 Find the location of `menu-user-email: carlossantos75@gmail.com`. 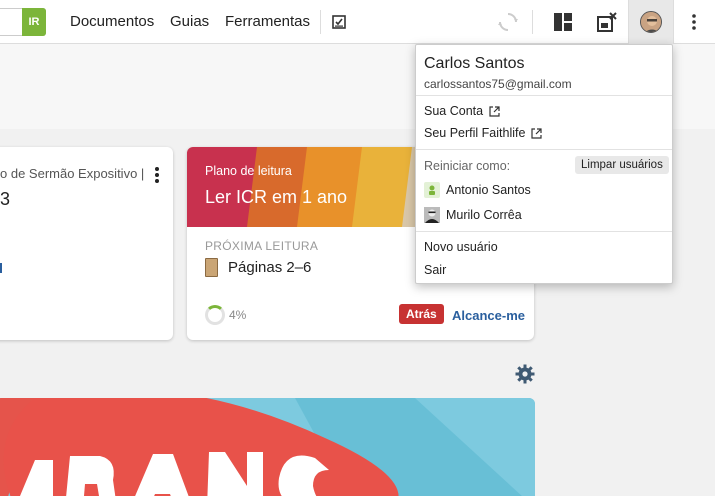

menu-user-email: carlossantos75@gmail.com is located at coordinates (498, 84).